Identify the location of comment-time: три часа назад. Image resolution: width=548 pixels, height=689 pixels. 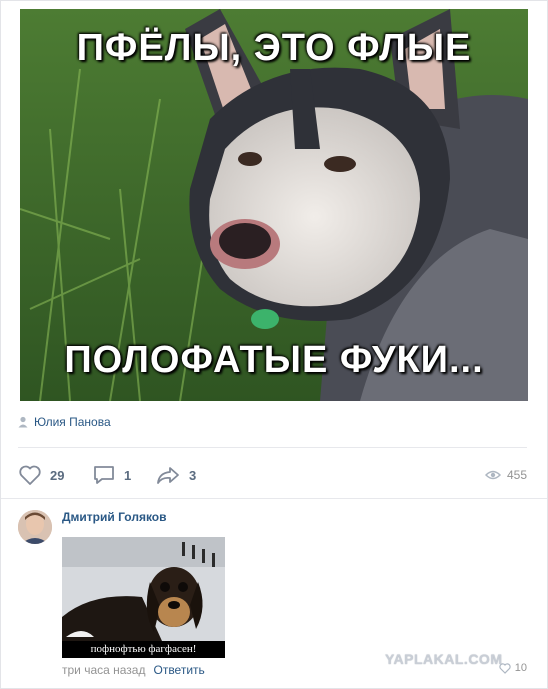
(104, 670).